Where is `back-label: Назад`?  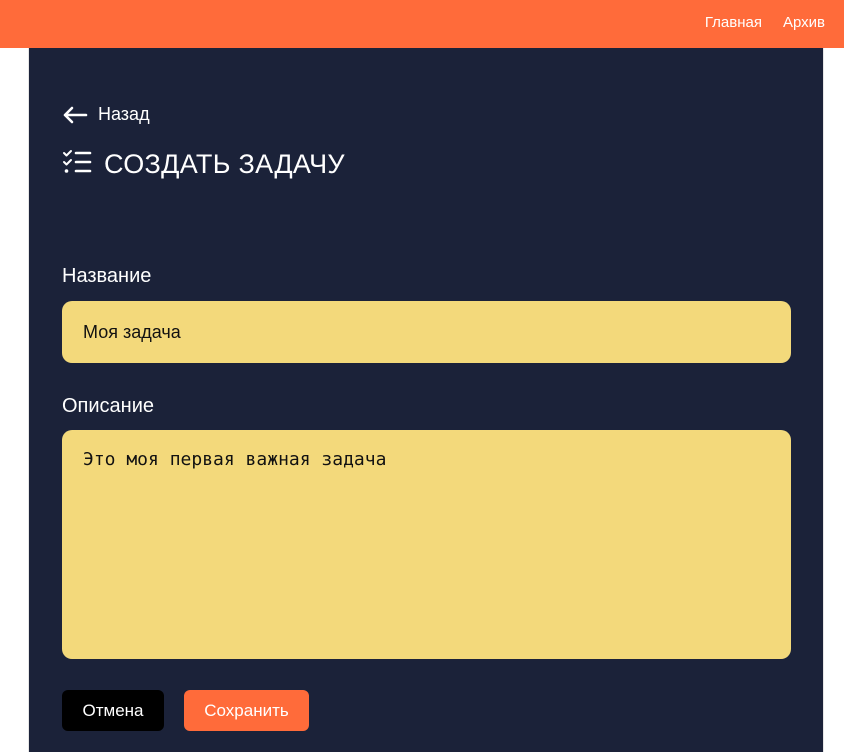 back-label: Назад is located at coordinates (124, 114).